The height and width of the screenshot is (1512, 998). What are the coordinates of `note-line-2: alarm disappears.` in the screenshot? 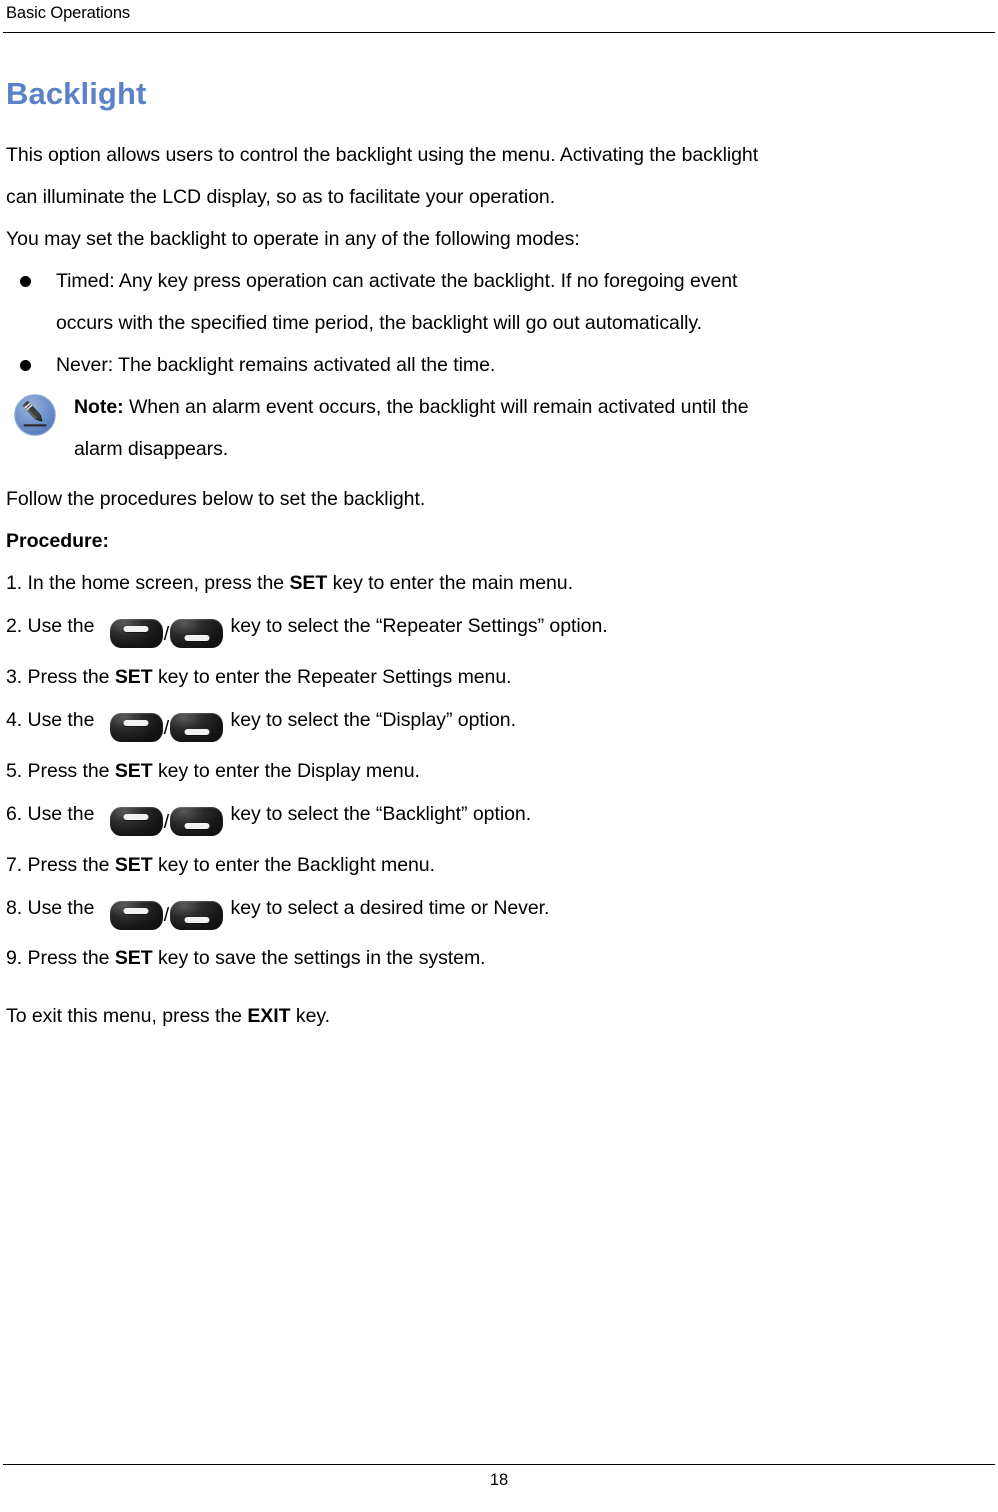 It's located at (151, 449).